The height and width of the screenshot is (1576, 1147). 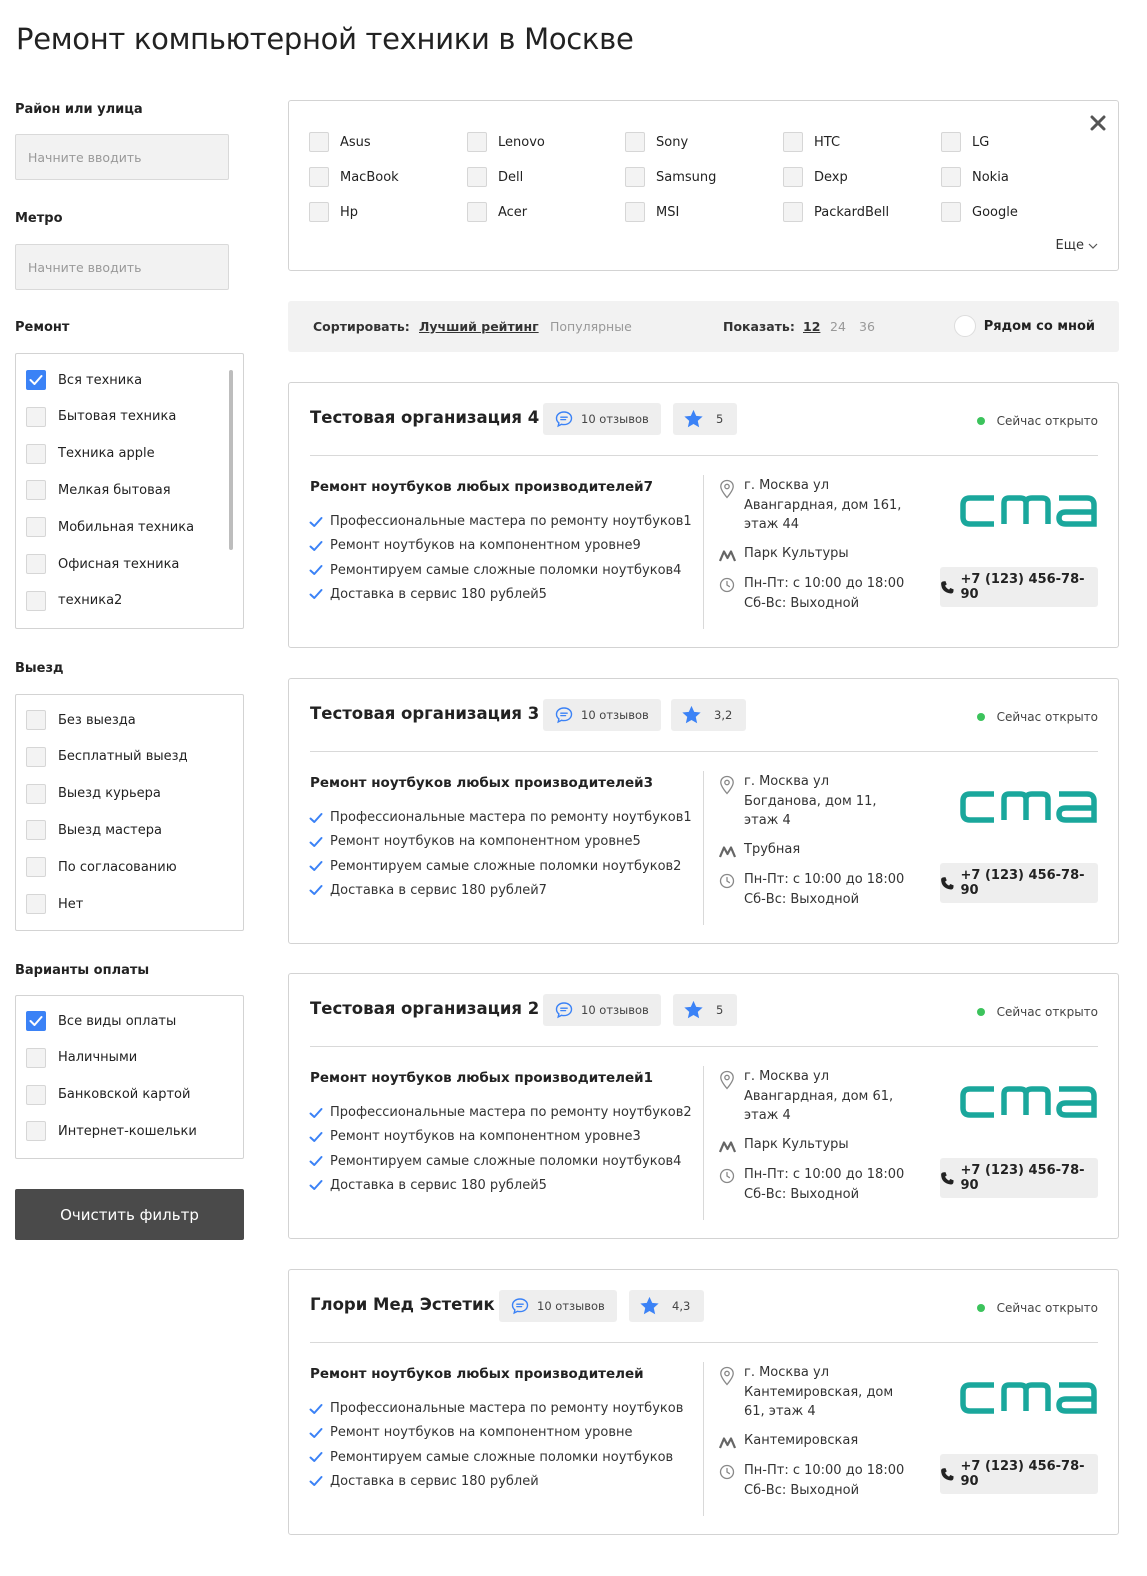 I want to click on near-me-radio, so click(x=964, y=326).